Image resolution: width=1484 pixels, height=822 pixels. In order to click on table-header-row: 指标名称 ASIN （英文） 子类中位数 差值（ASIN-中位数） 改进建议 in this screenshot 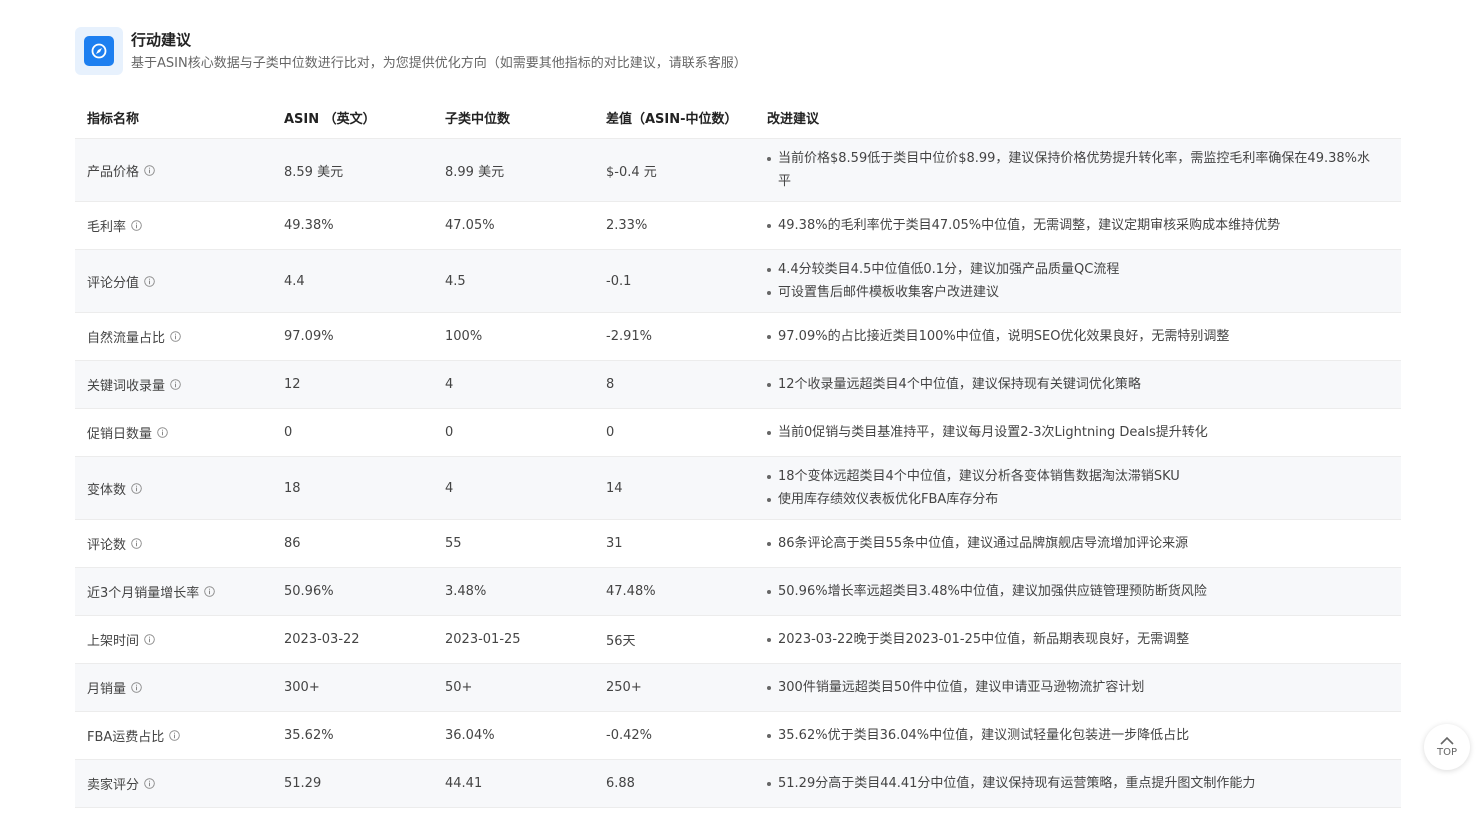, I will do `click(738, 118)`.